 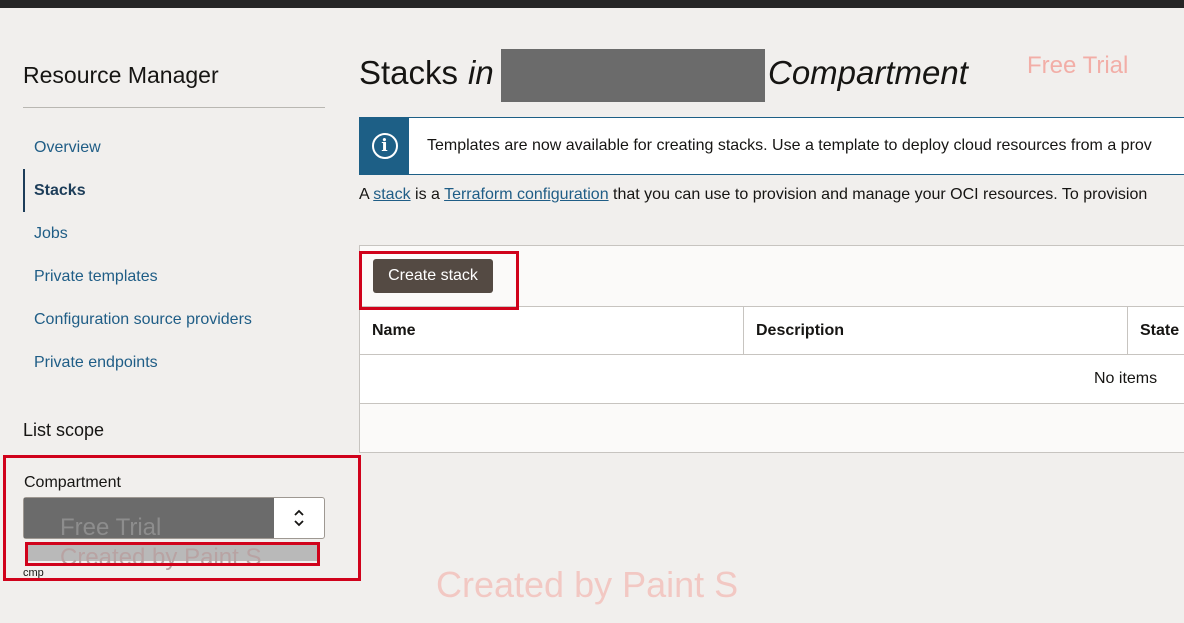 I want to click on desc-prefix: A, so click(x=366, y=194).